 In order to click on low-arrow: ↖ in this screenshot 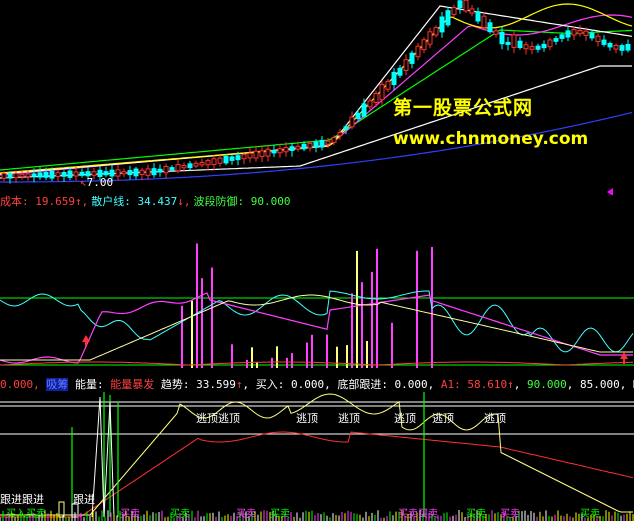, I will do `click(83, 182)`.